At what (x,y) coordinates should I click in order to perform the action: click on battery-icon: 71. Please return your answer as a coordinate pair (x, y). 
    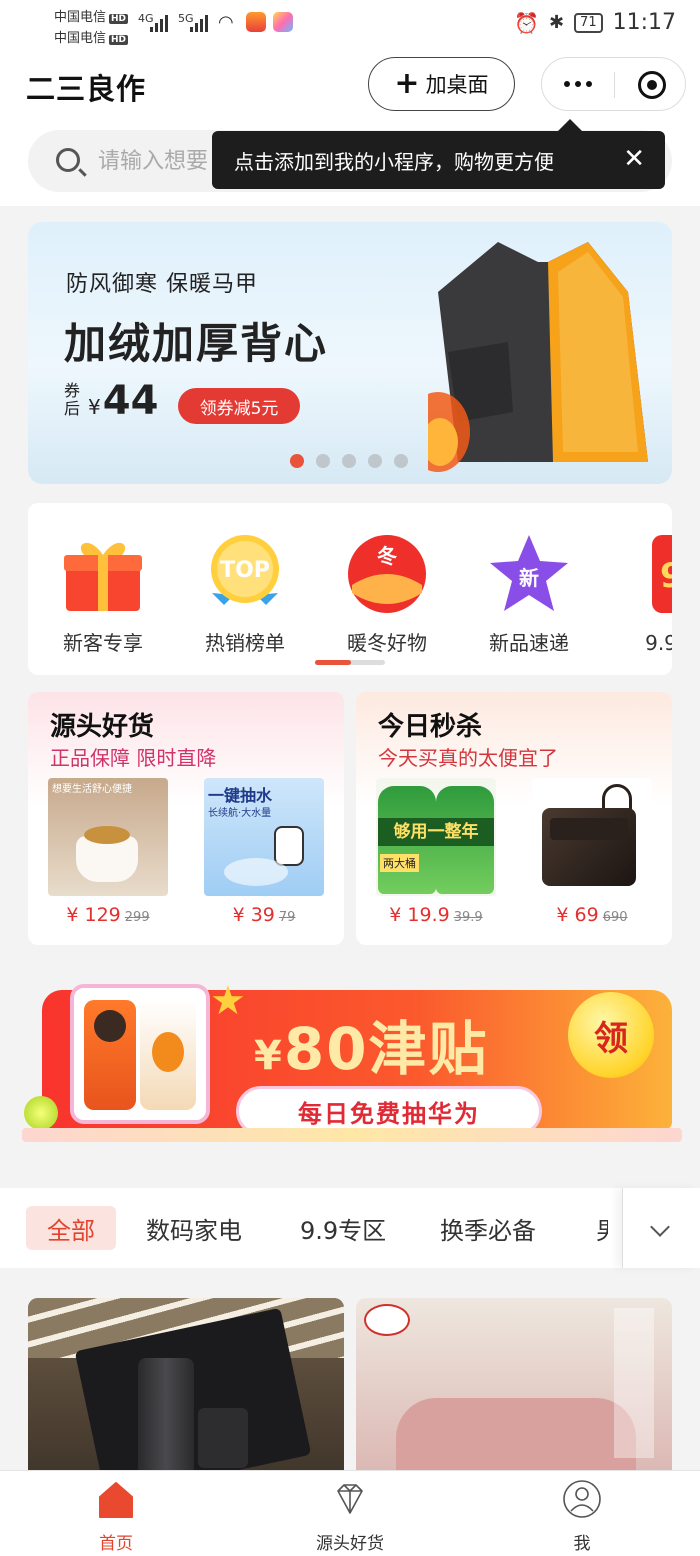
    Looking at the image, I should click on (588, 22).